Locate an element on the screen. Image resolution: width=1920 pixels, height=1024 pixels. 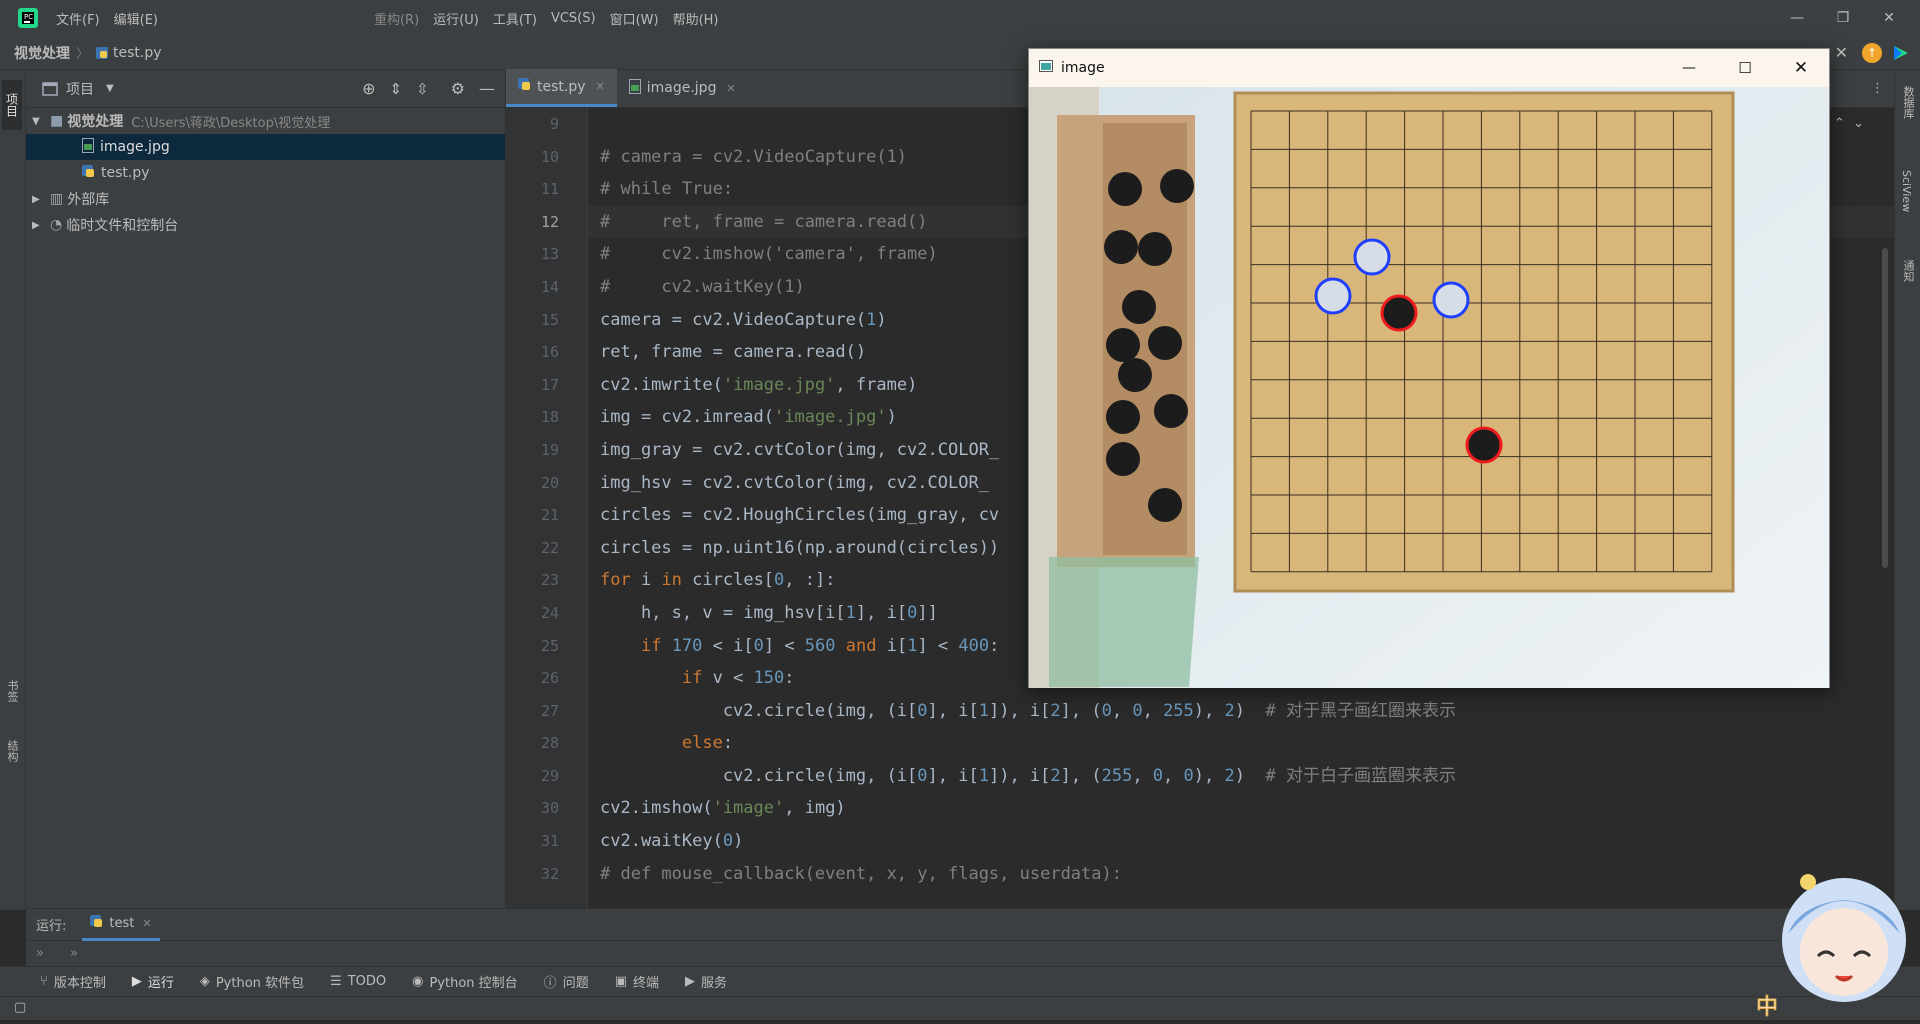
tab-label: test.py is located at coordinates (561, 87).